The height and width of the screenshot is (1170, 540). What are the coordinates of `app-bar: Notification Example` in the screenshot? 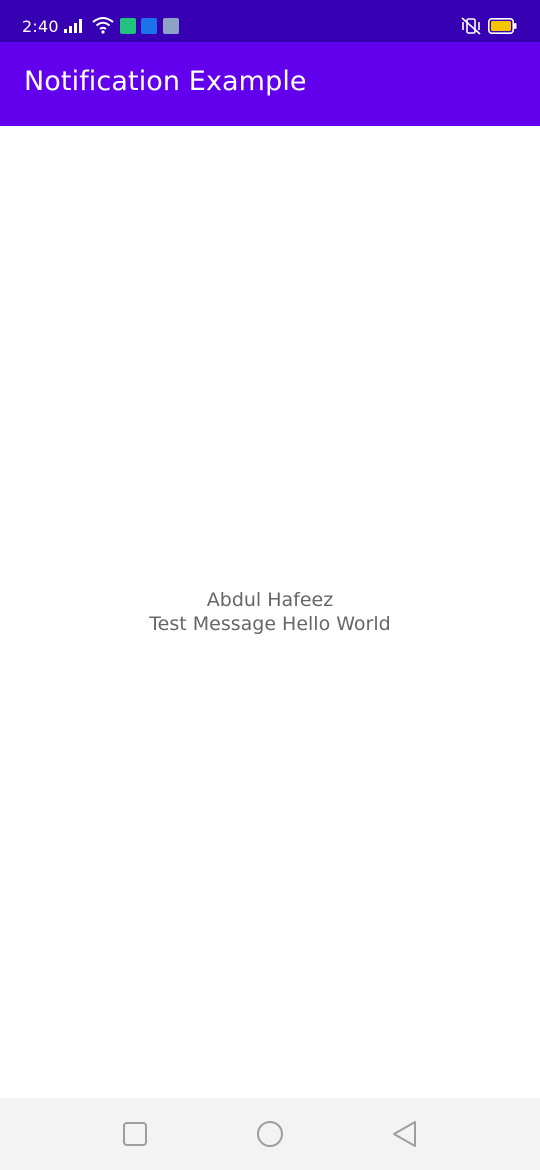 It's located at (270, 84).